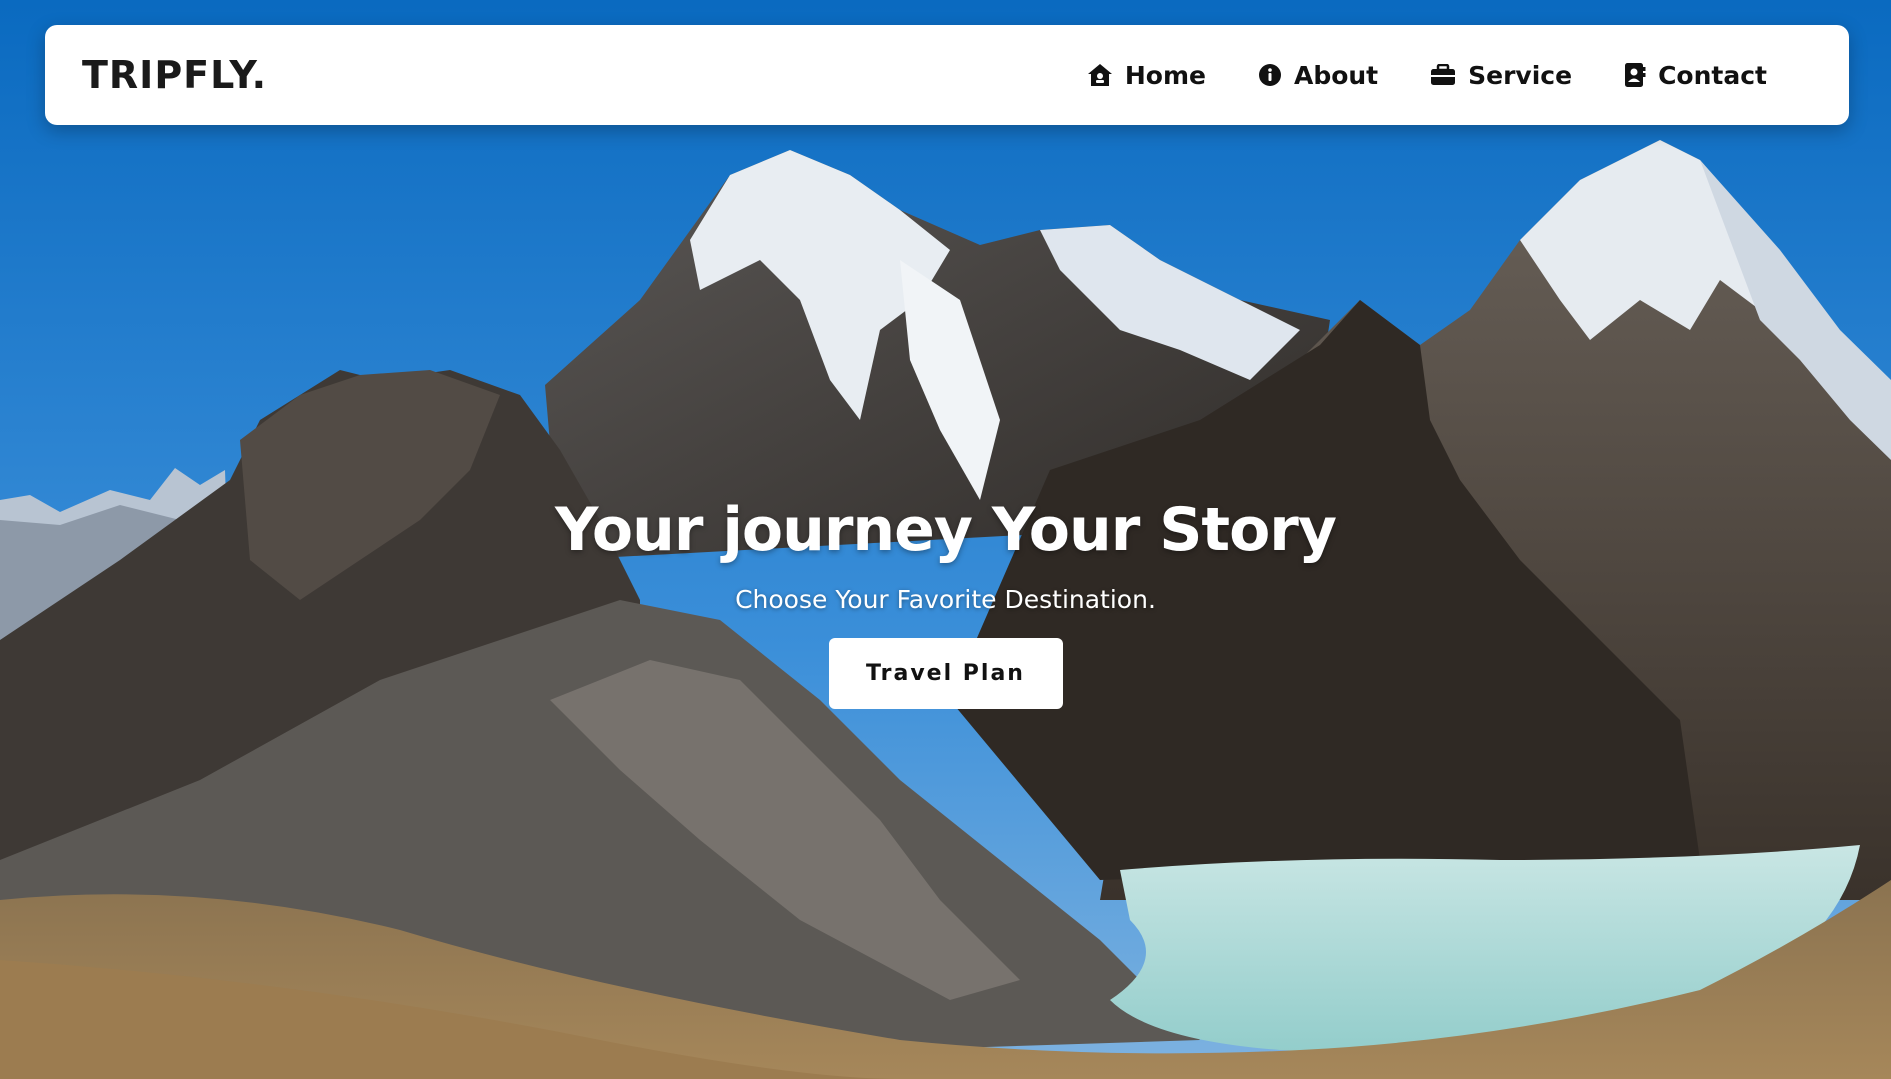  I want to click on hero-subtitle: Choose Your Favorite Destination., so click(945, 599).